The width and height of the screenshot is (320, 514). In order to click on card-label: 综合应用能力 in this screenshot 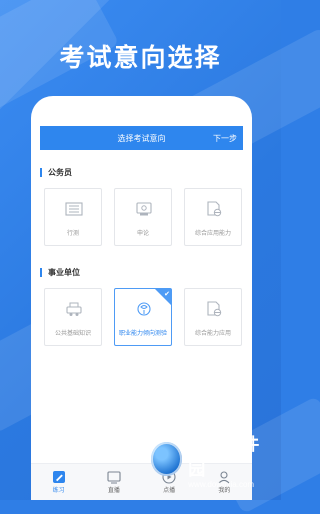, I will do `click(212, 234)`.